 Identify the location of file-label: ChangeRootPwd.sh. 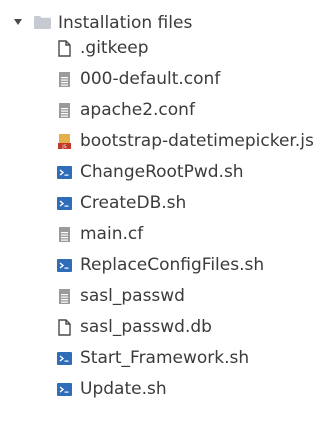
(162, 172).